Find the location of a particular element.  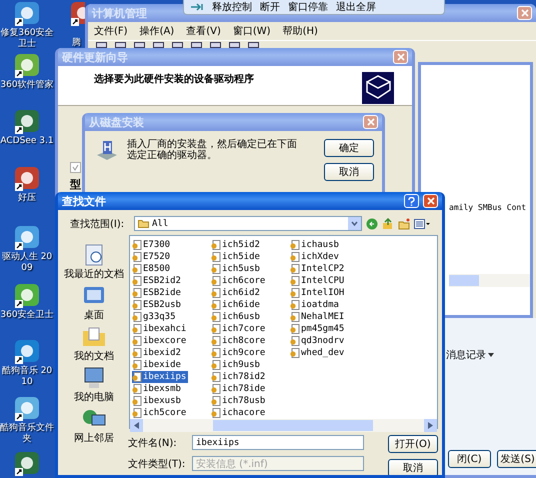

back-icon is located at coordinates (372, 224).